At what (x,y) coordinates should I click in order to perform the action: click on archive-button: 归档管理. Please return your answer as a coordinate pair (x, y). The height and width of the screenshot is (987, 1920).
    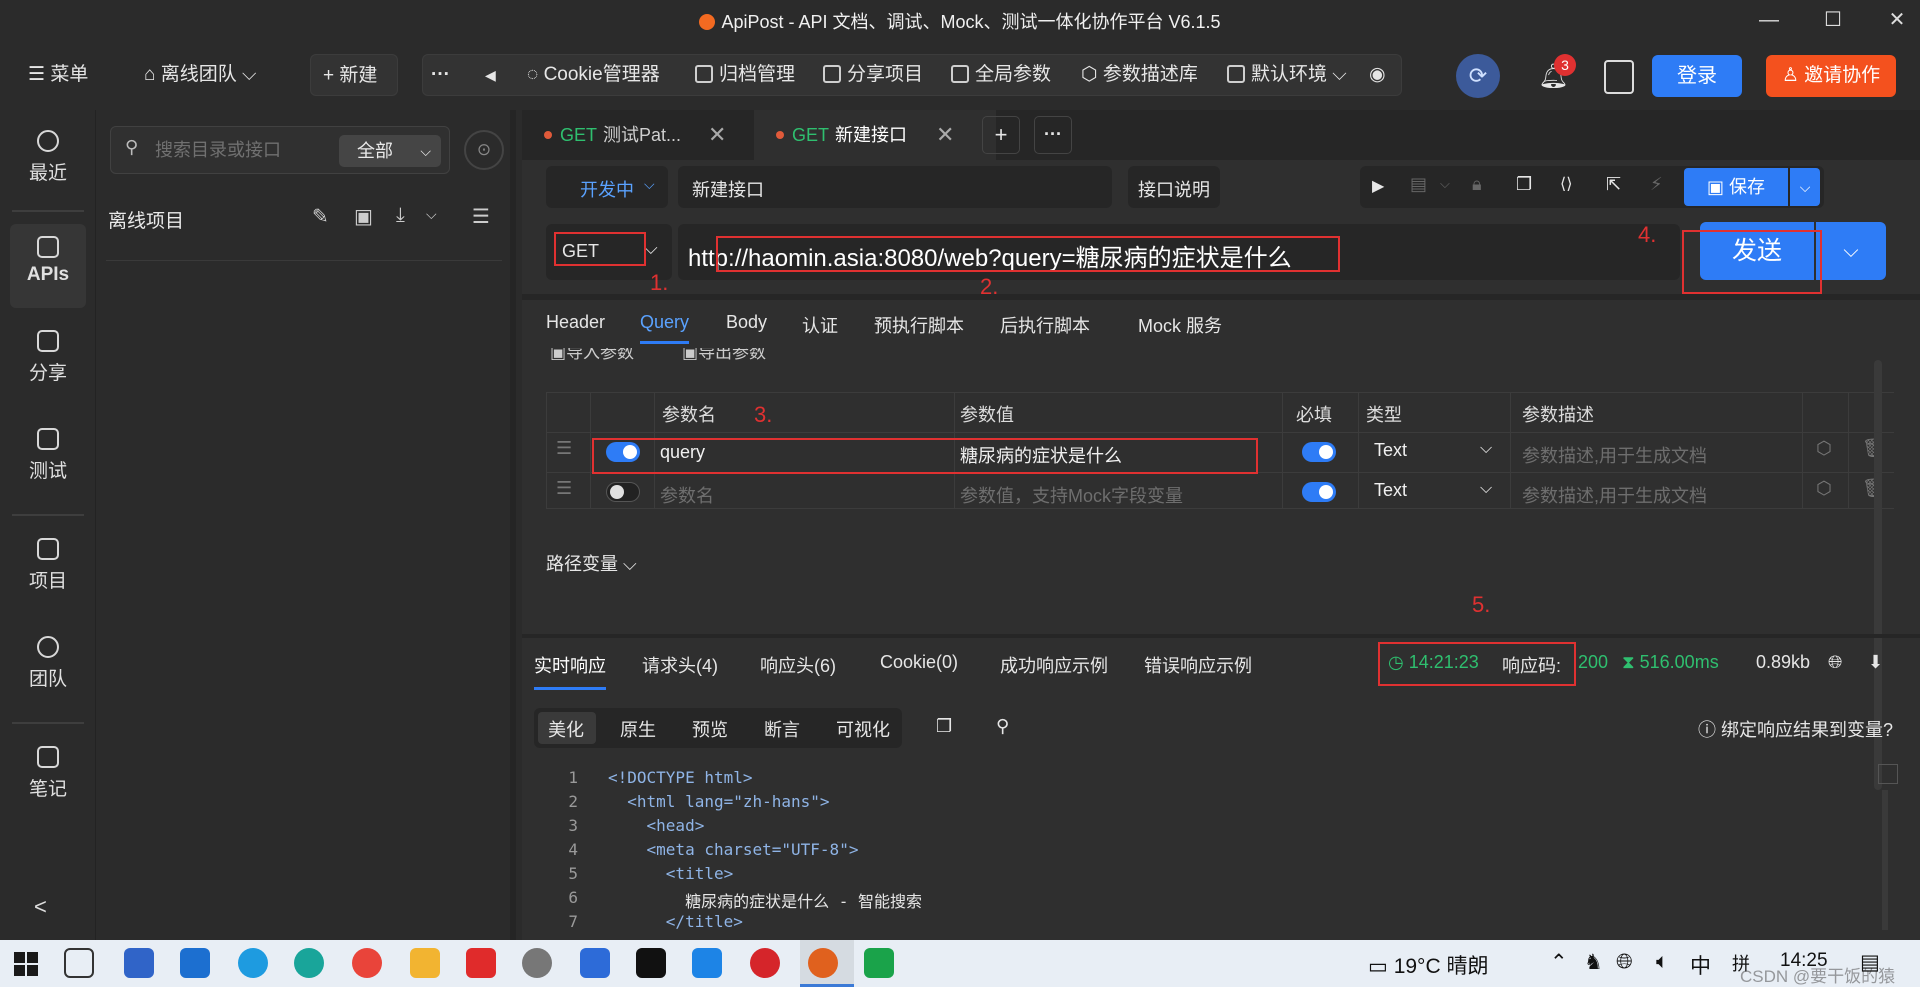
    Looking at the image, I should click on (745, 75).